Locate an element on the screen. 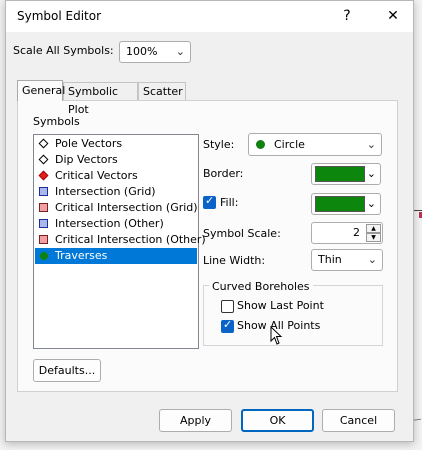 The image size is (422, 450). spin-up-icon: ▲ is located at coordinates (373, 228).